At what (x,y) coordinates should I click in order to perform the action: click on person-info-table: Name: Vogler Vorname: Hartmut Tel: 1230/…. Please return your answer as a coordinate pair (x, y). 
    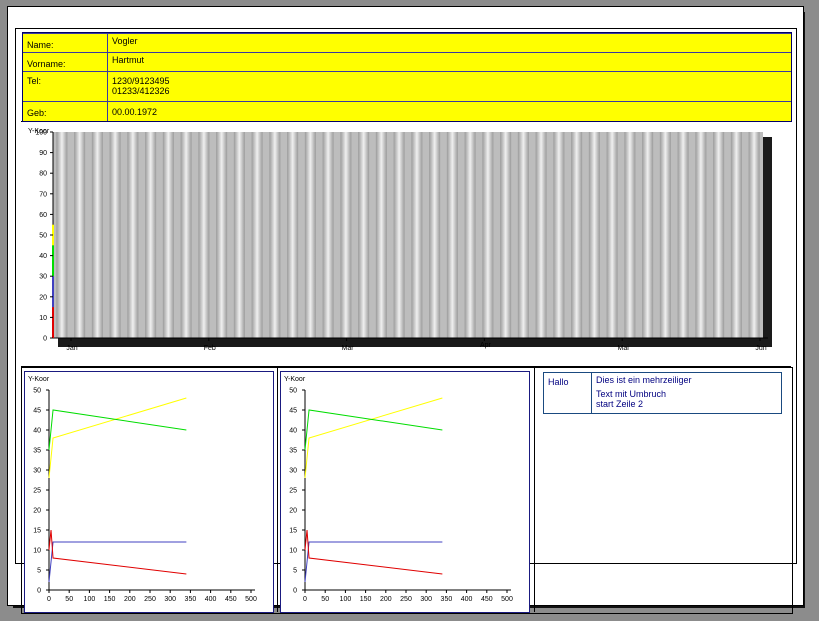
    Looking at the image, I should click on (407, 77).